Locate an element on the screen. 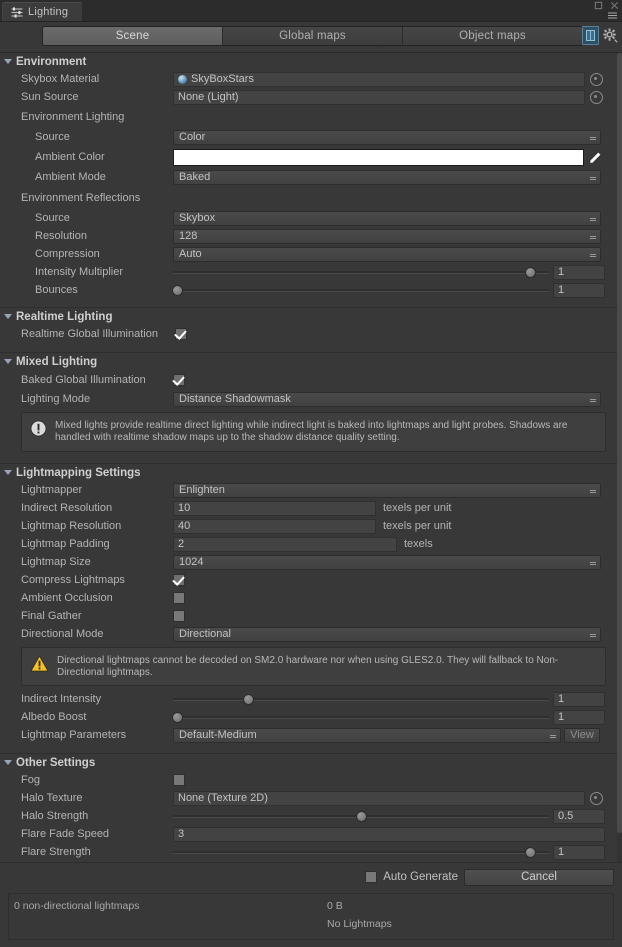 This screenshot has height=947, width=622. flare-strength-input: 1 is located at coordinates (579, 852).